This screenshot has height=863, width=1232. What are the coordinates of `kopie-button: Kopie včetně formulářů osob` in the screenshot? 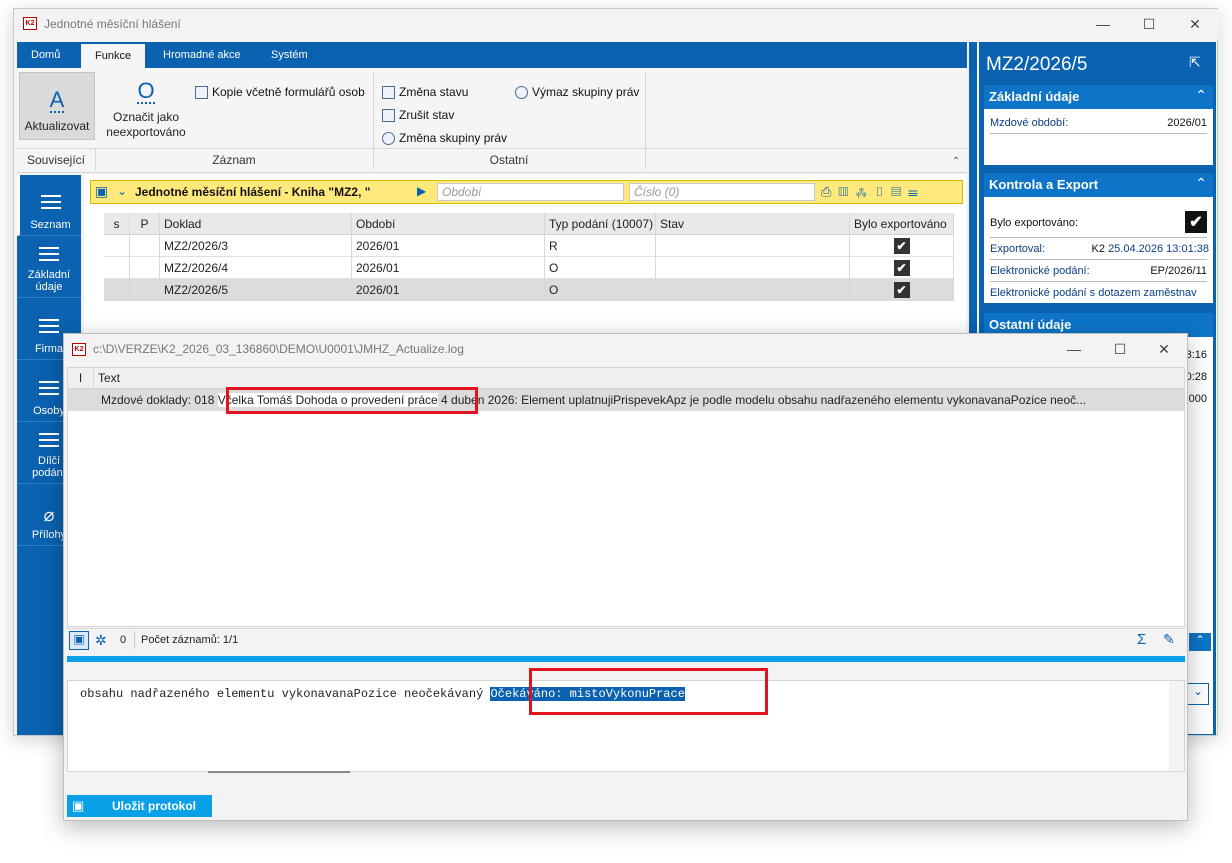 It's located at (280, 92).